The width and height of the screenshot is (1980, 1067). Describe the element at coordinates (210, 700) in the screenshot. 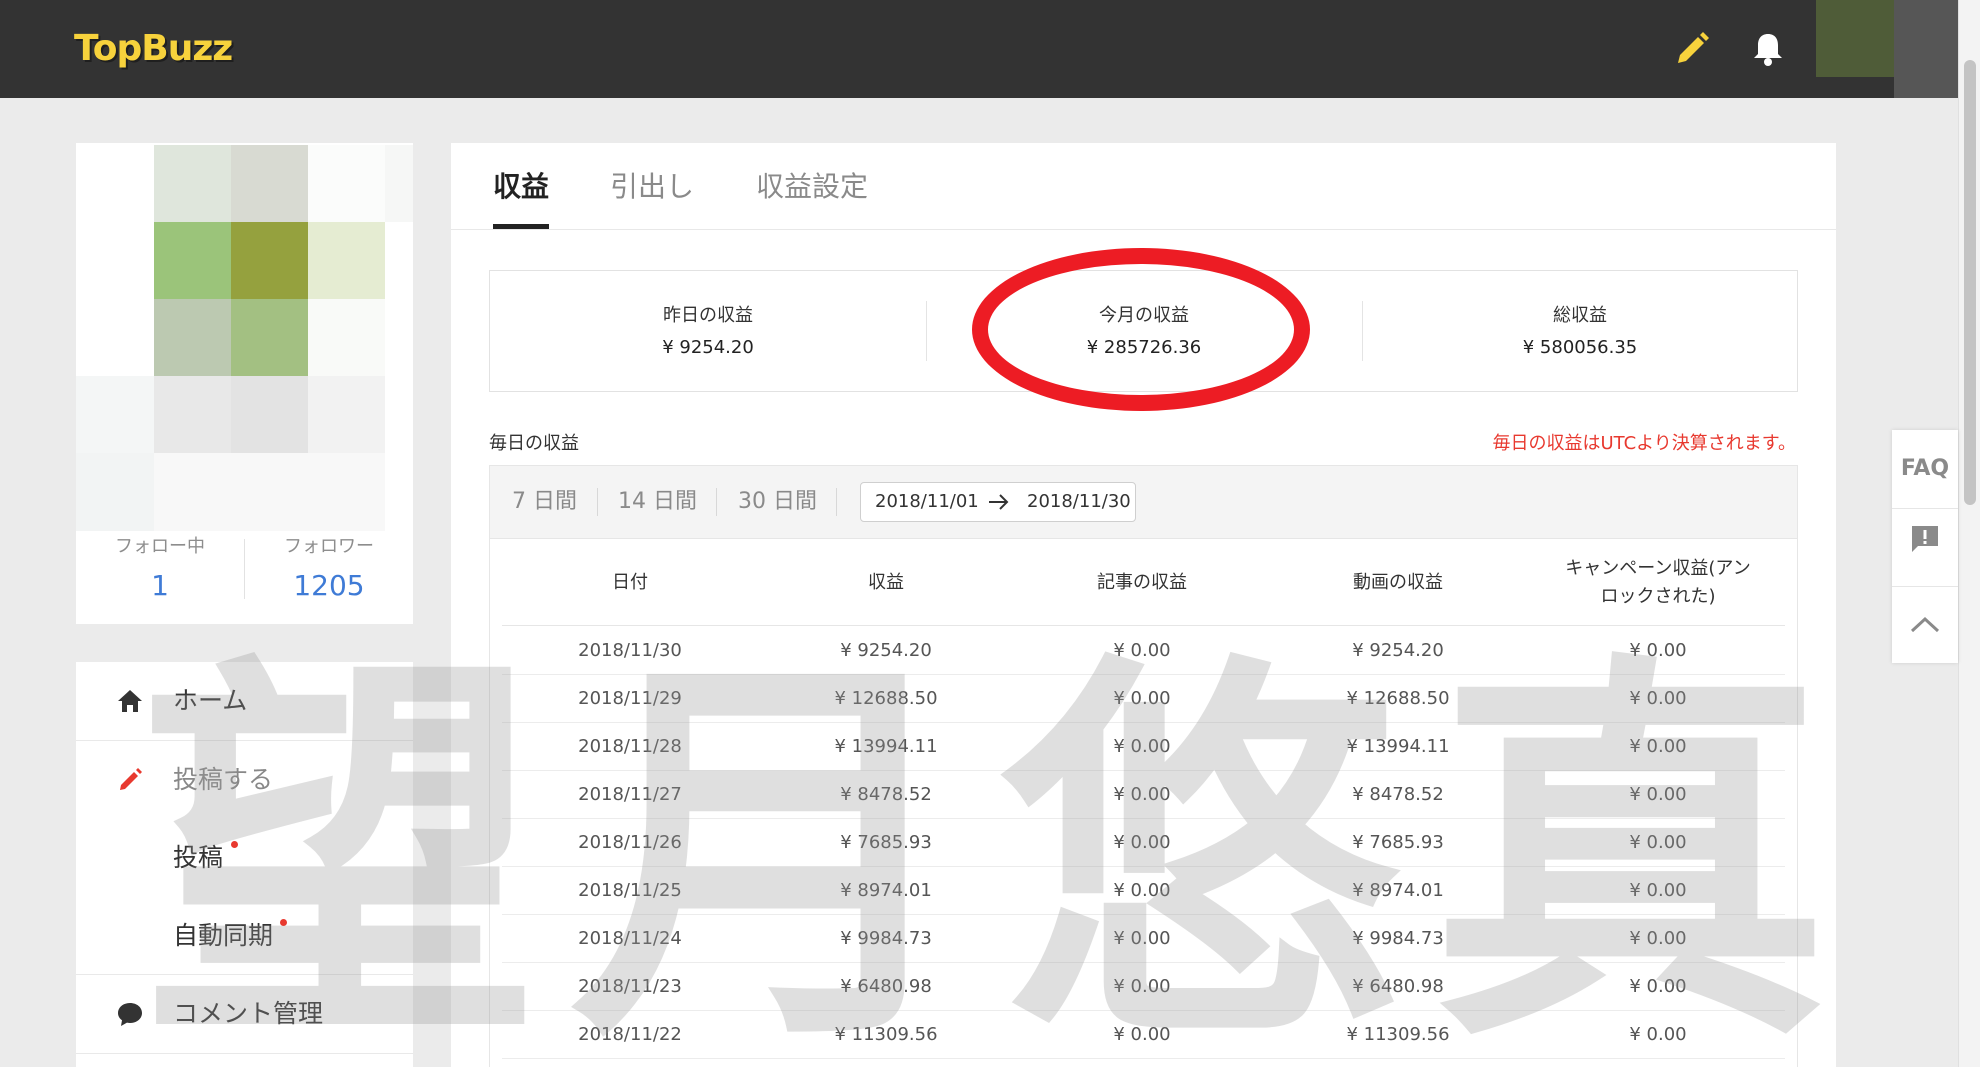

I see `menu-label-home: ホーム` at that location.